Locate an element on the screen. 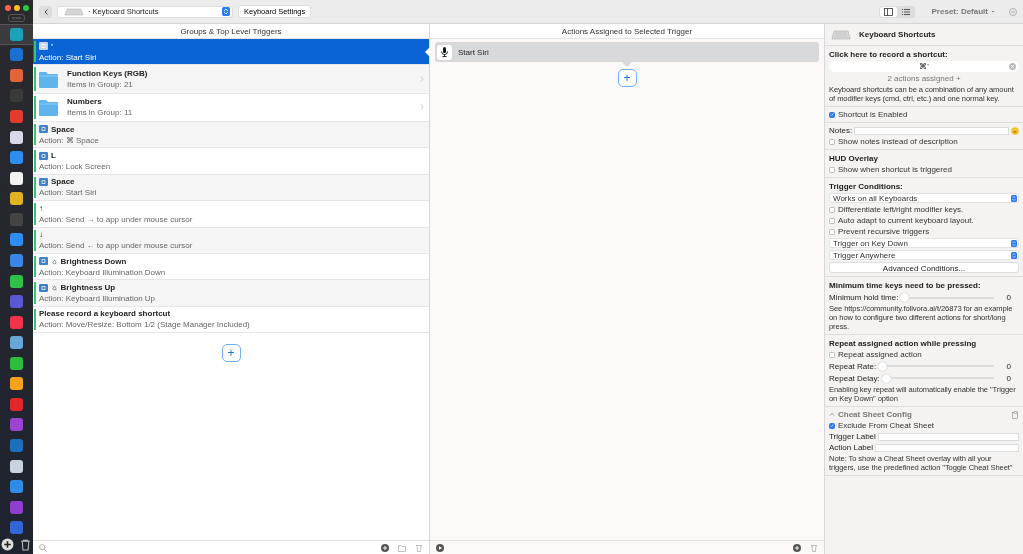  trigger-row: ' Action: Start Siri is located at coordinates (231, 52).